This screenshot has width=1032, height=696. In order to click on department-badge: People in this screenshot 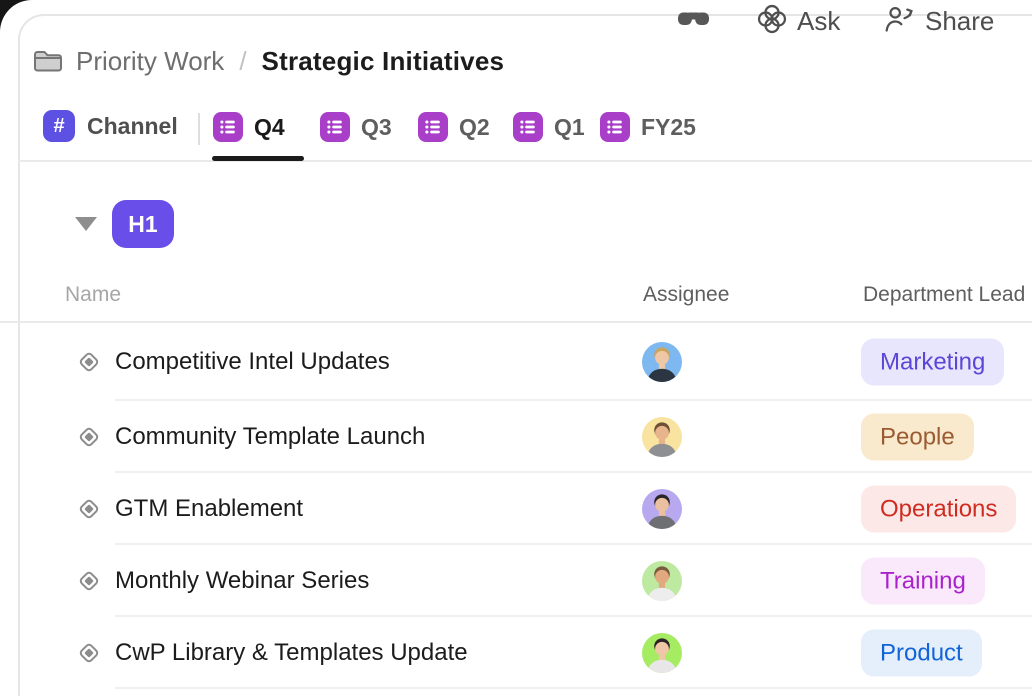, I will do `click(917, 437)`.